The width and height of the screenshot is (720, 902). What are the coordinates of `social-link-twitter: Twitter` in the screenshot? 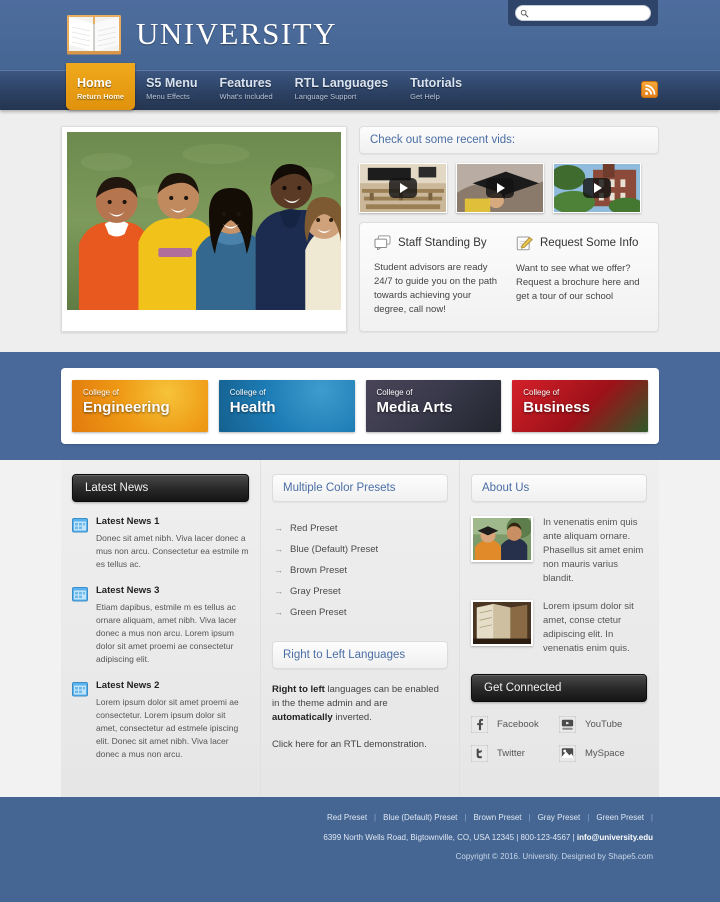 It's located at (515, 753).